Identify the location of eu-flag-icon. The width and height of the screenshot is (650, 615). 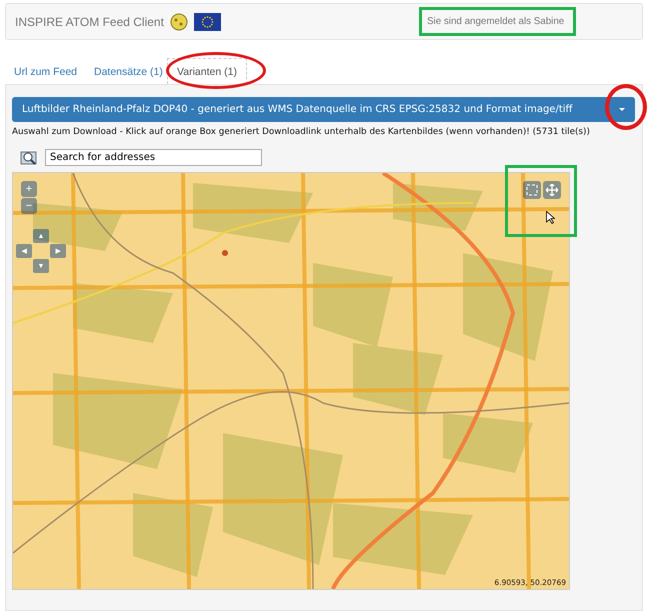
(207, 21).